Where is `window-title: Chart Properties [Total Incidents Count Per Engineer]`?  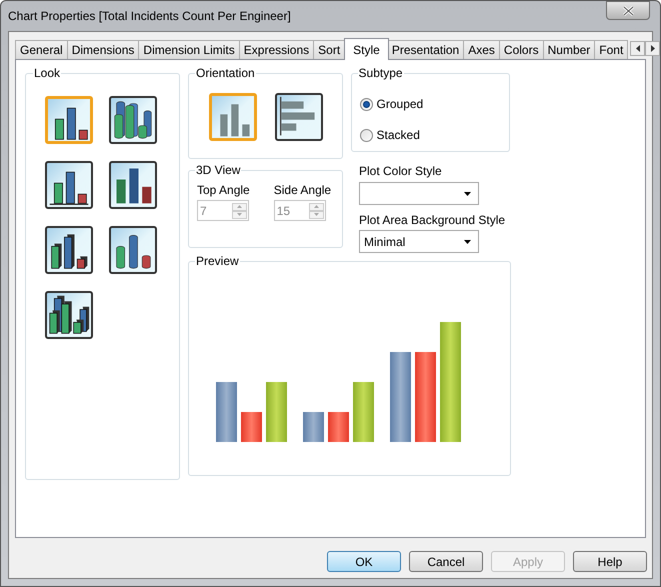 window-title: Chart Properties [Total Incidents Count Per Engineer] is located at coordinates (149, 16).